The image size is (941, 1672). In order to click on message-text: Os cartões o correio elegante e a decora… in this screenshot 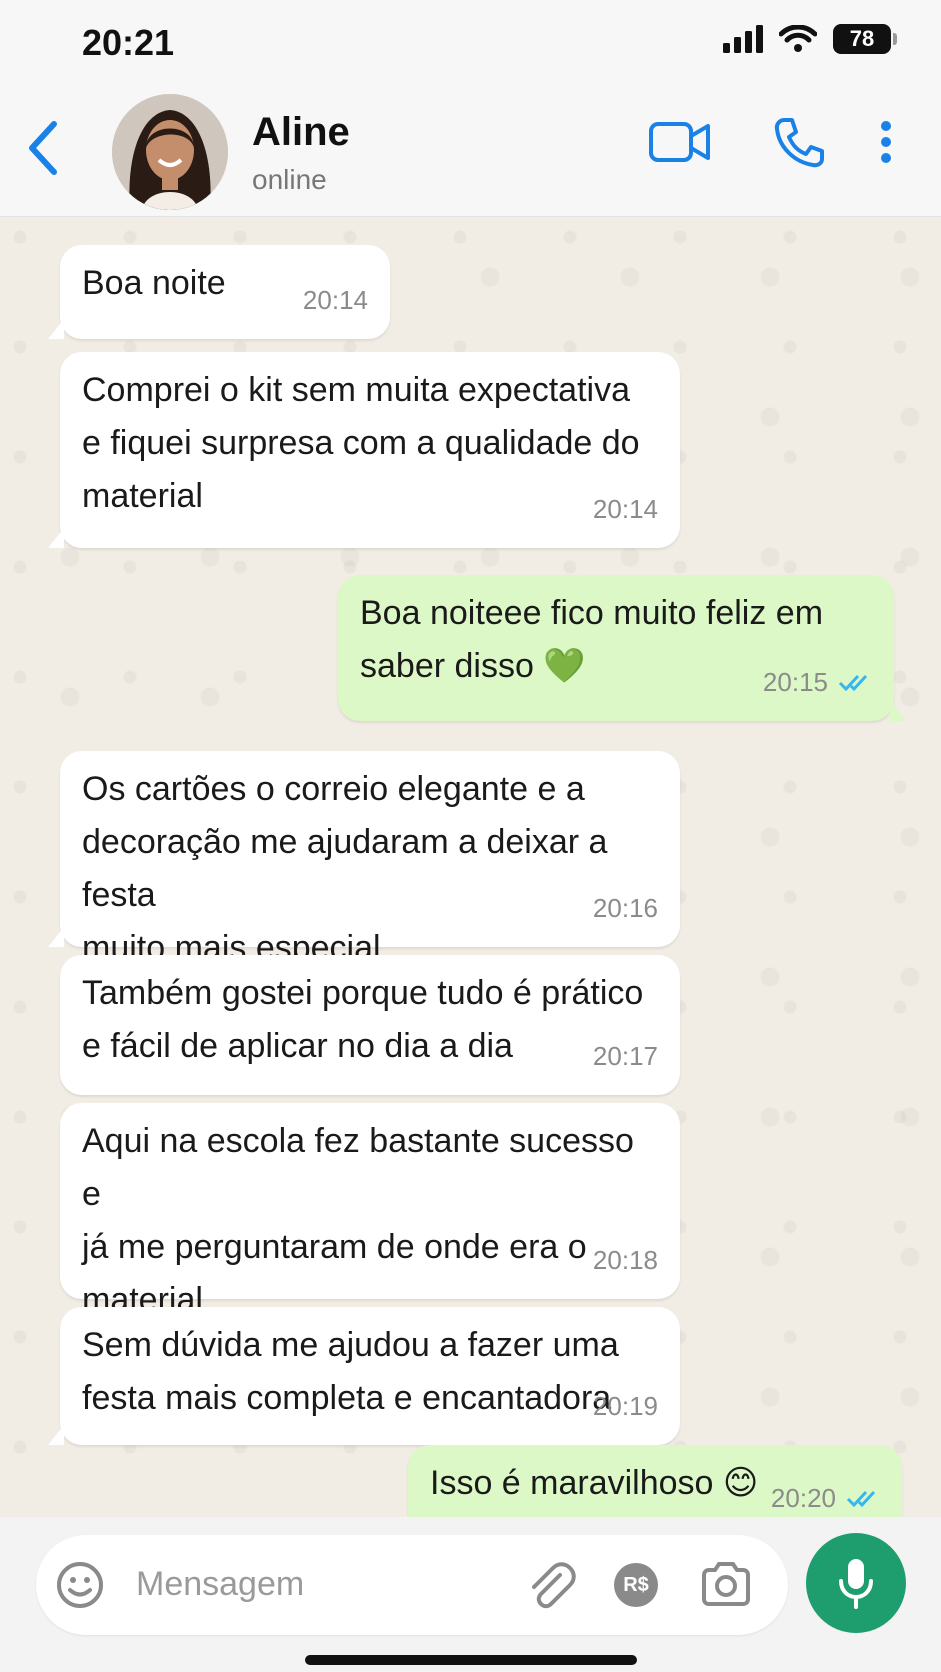, I will do `click(345, 868)`.